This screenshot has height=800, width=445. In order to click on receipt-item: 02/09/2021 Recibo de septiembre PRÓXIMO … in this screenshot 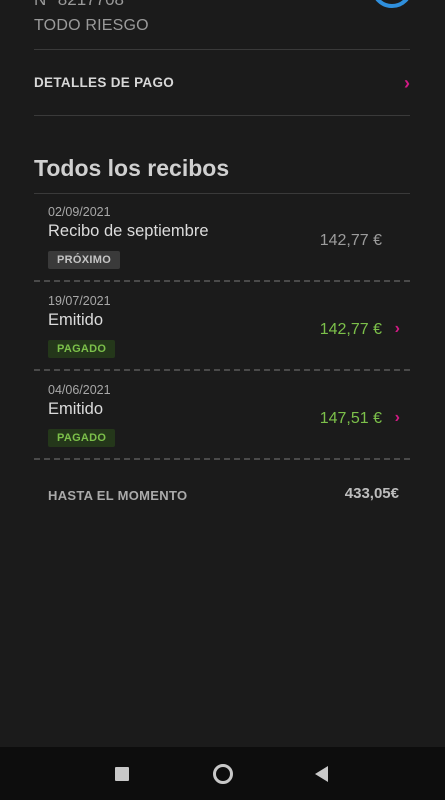, I will do `click(224, 245)`.